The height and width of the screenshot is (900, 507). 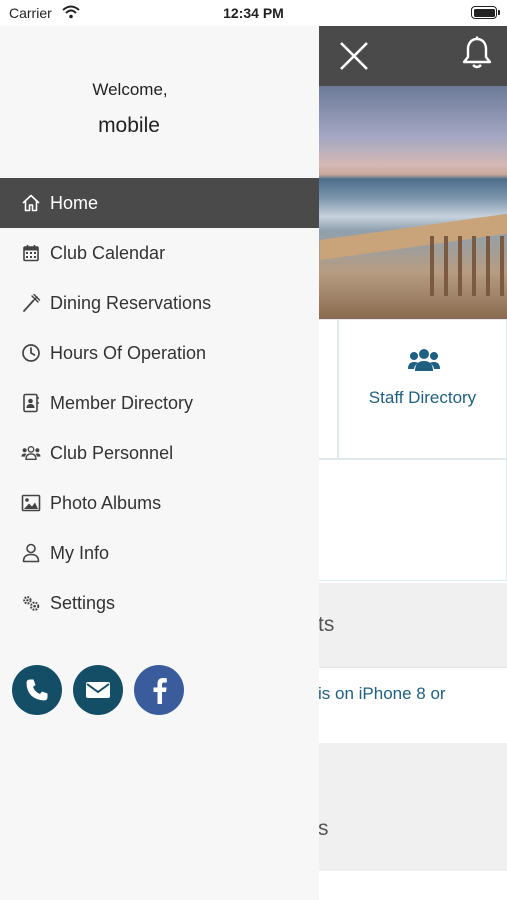 What do you see at coordinates (412, 885) in the screenshot?
I see `list-area` at bounding box center [412, 885].